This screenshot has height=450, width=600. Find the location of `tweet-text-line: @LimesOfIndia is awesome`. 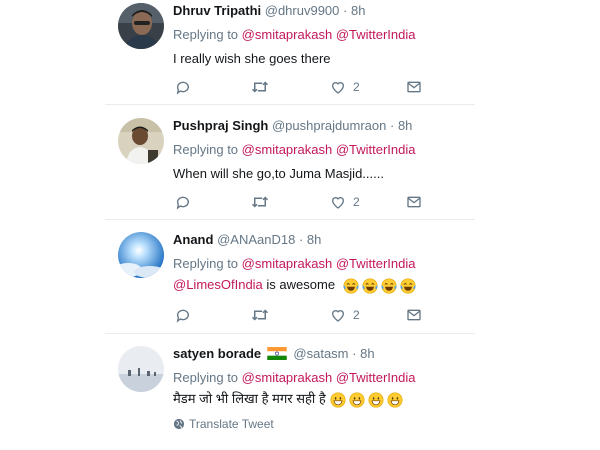

tweet-text-line: @LimesOfIndia is awesome is located at coordinates (319, 285).